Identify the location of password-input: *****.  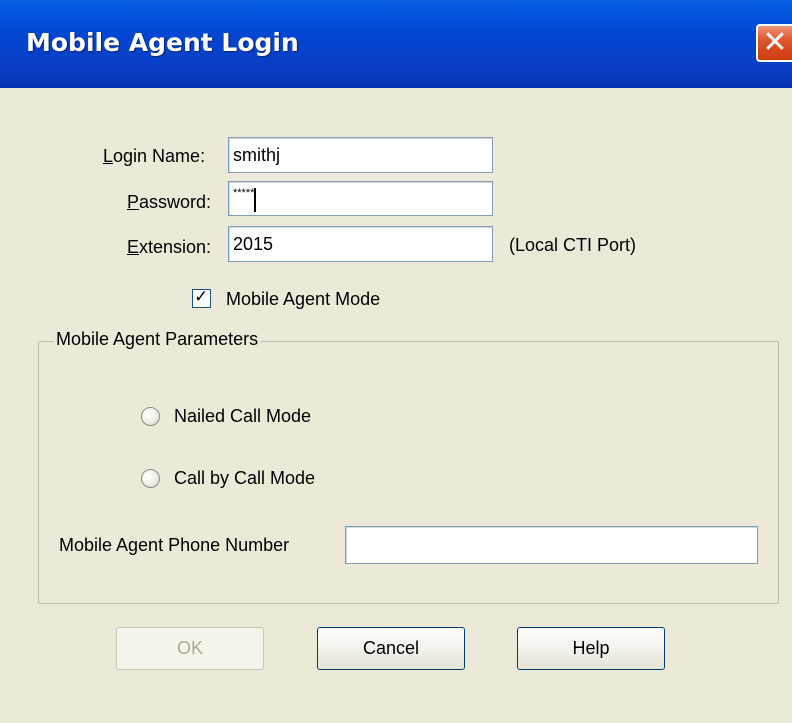
(360, 198).